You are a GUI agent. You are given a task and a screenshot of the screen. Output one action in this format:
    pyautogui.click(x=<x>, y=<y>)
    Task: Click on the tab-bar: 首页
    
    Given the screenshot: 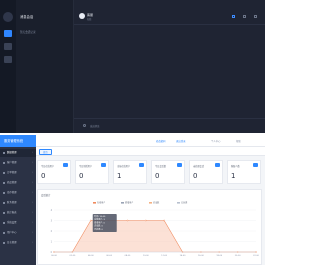 What is the action you would take?
    pyautogui.click(x=150, y=151)
    